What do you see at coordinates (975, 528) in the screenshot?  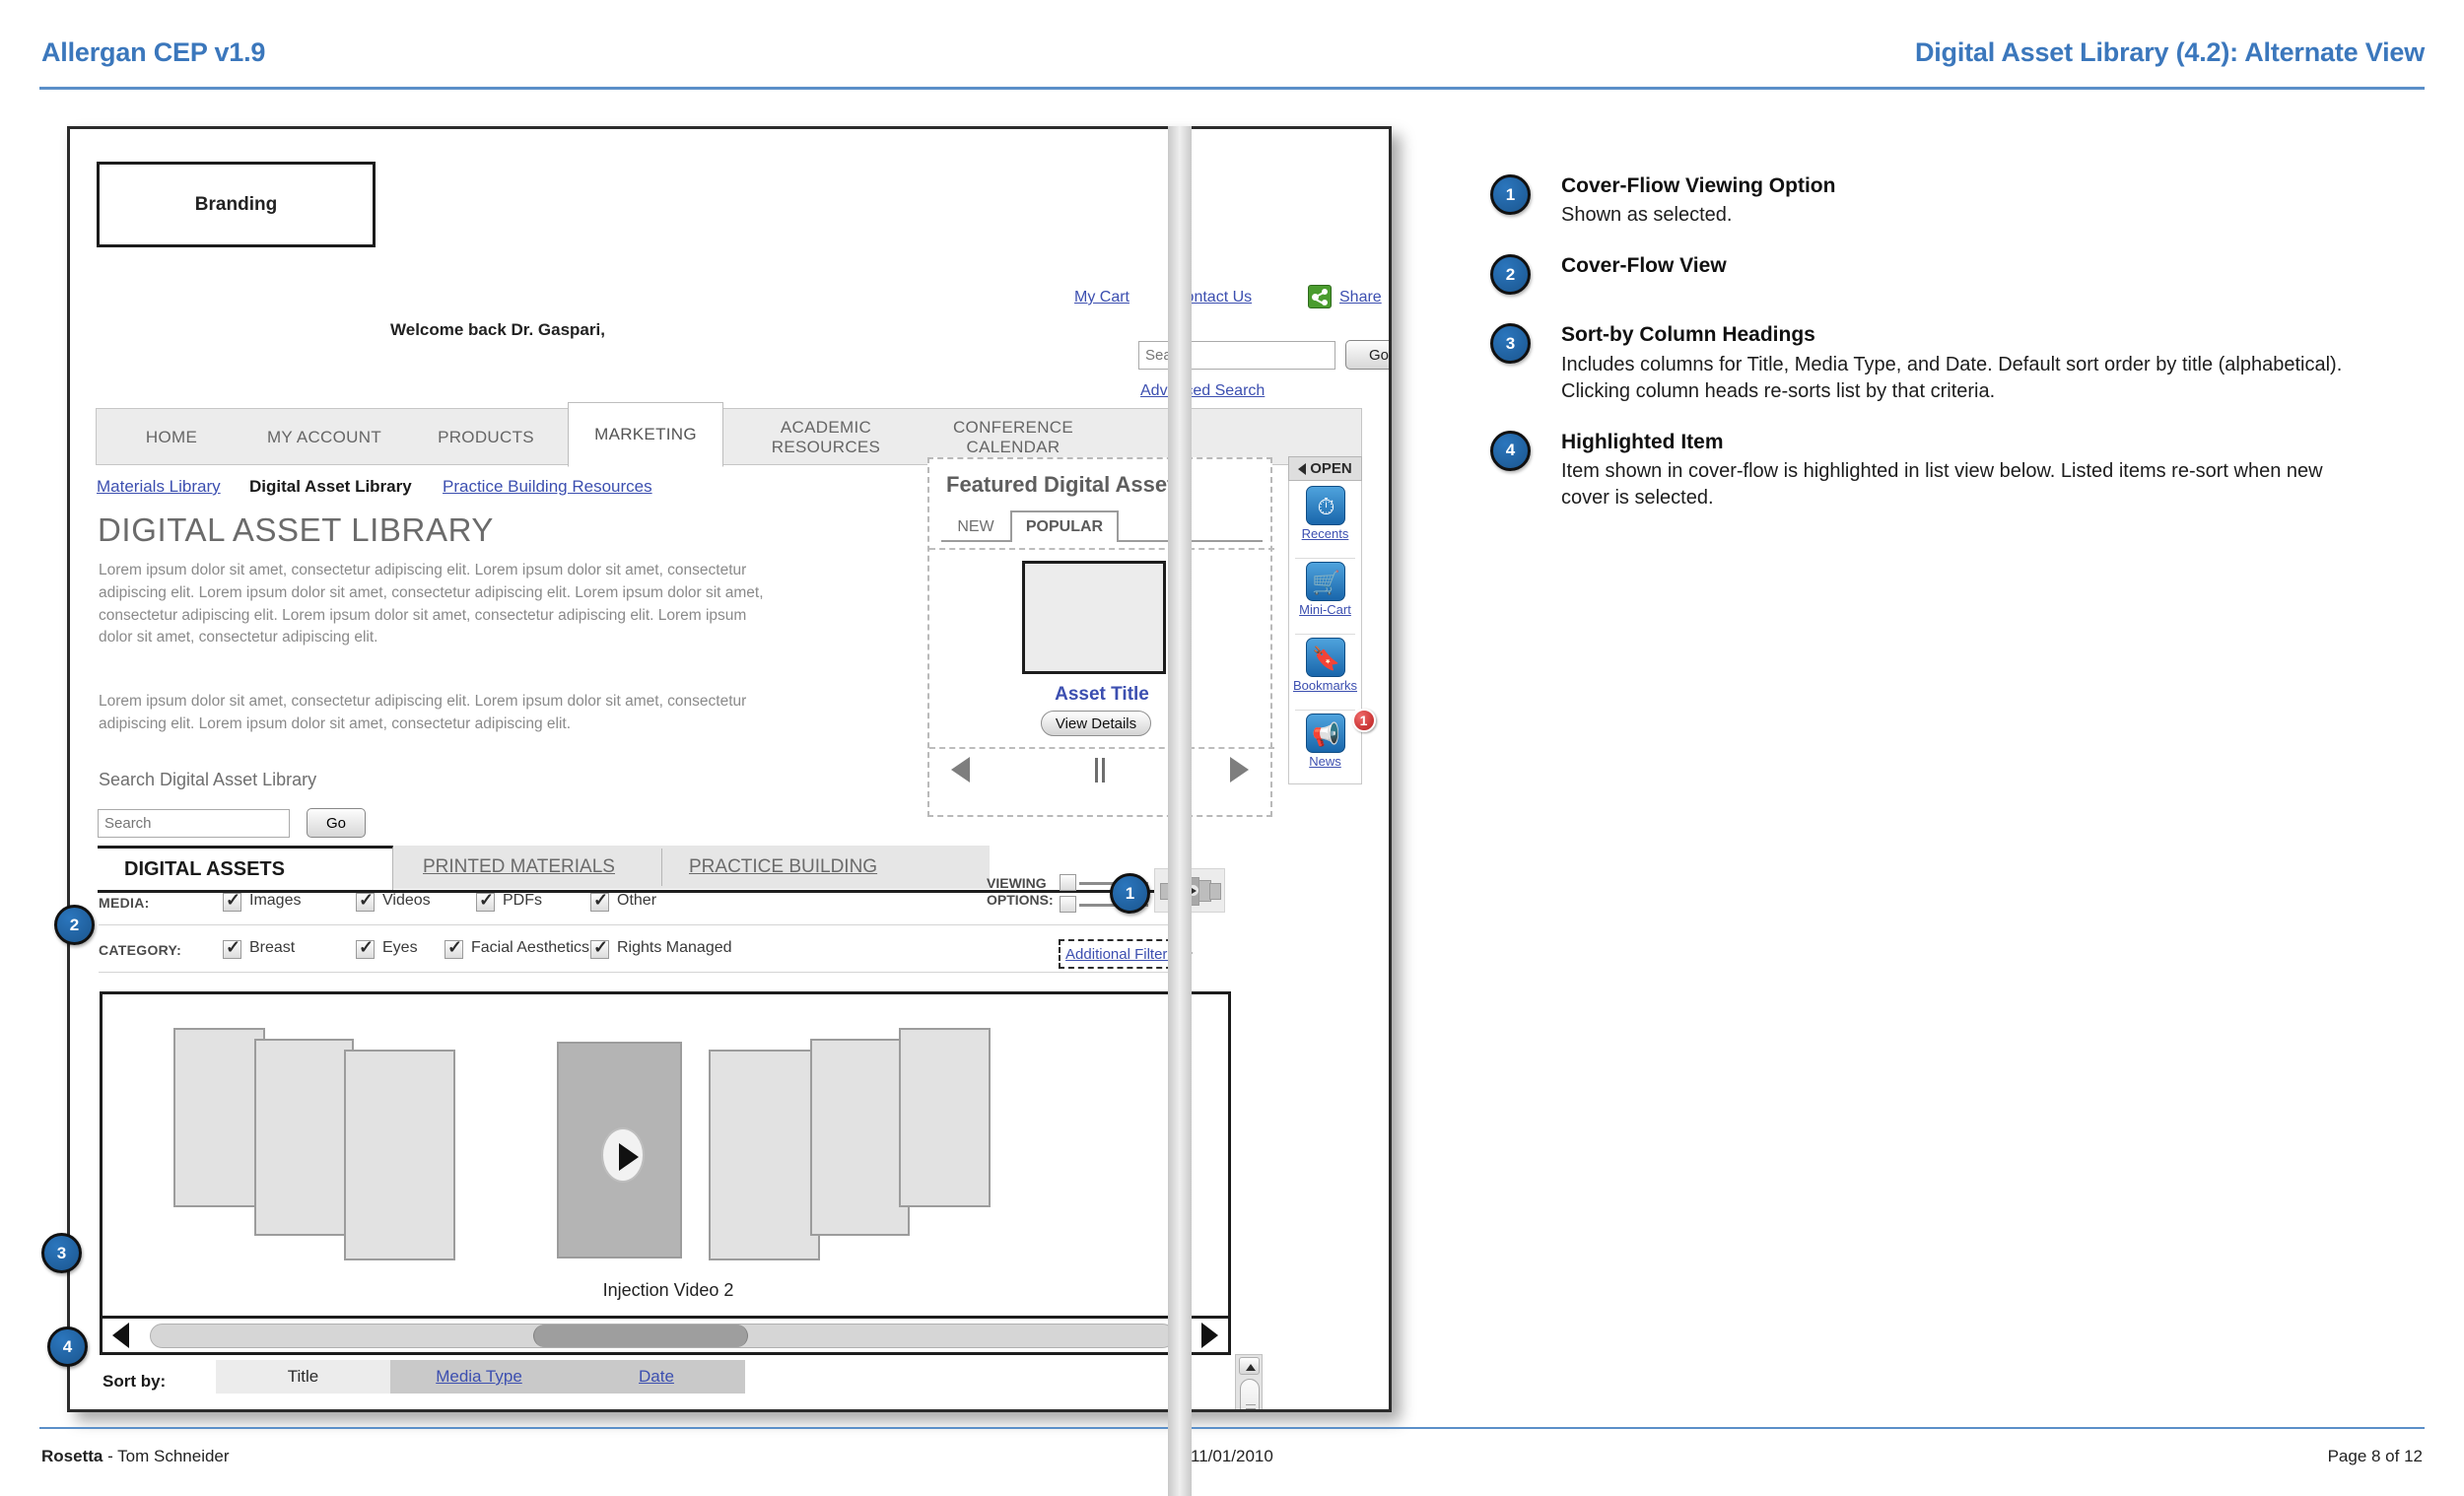 I see `featured-tab-new: NEW` at bounding box center [975, 528].